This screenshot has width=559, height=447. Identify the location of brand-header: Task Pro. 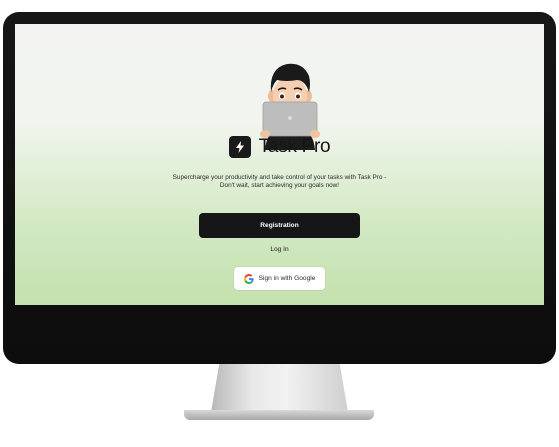
(279, 147).